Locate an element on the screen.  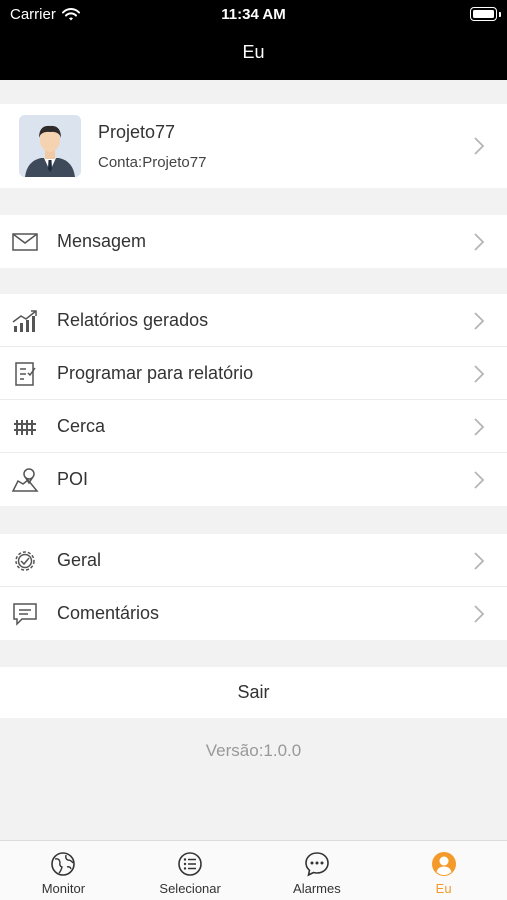
logout-label: Sair is located at coordinates (253, 692).